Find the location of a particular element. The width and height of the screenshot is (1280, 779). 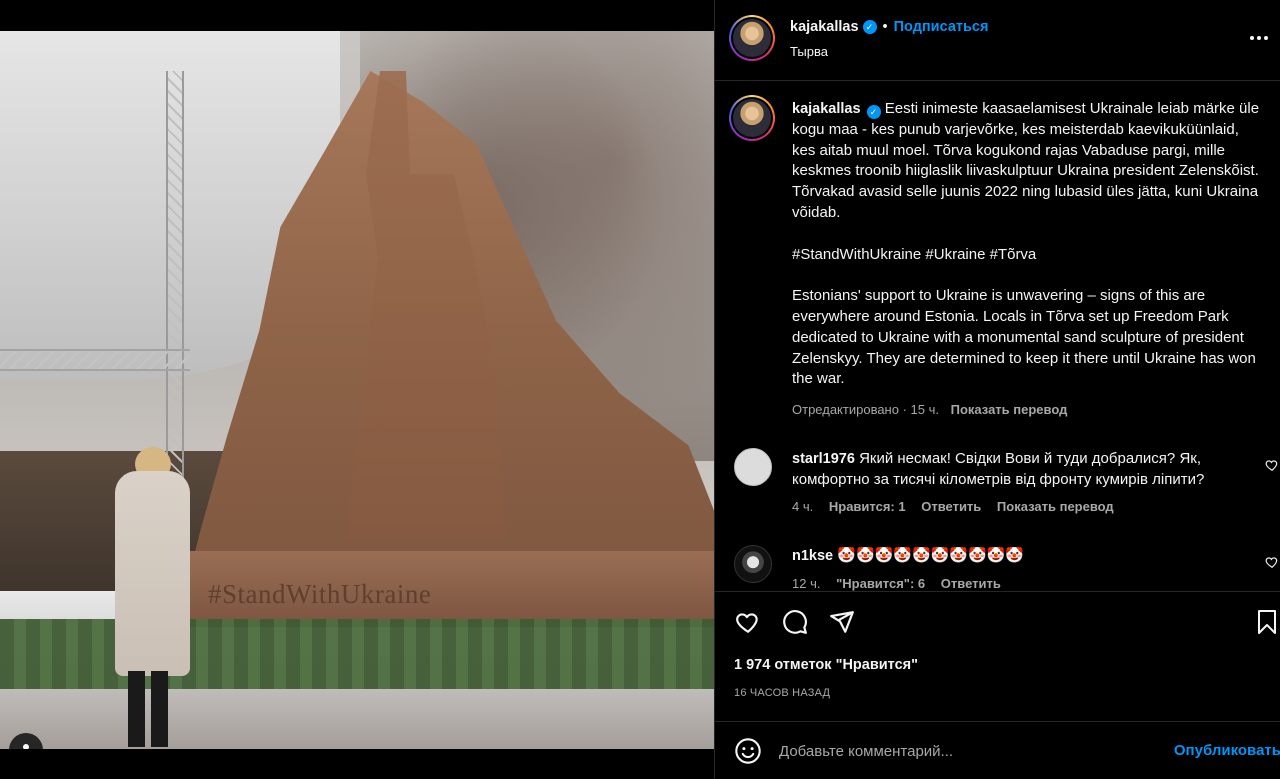

emoji-icon is located at coordinates (748, 751).